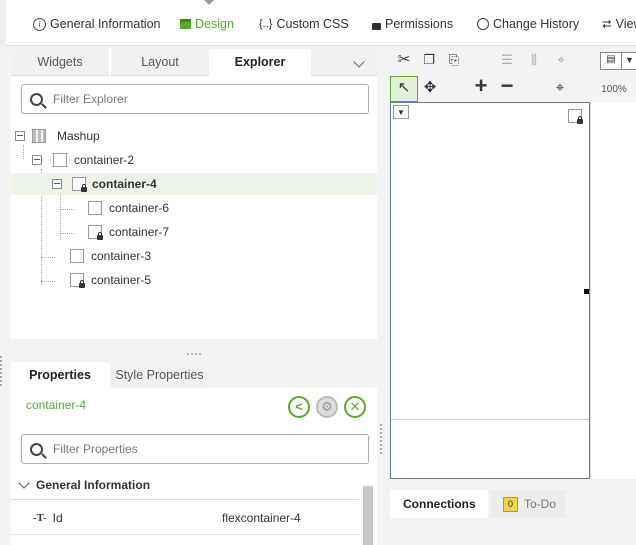 This screenshot has height=545, width=636. What do you see at coordinates (204, 160) in the screenshot?
I see `tree-node-container-2: container-2` at bounding box center [204, 160].